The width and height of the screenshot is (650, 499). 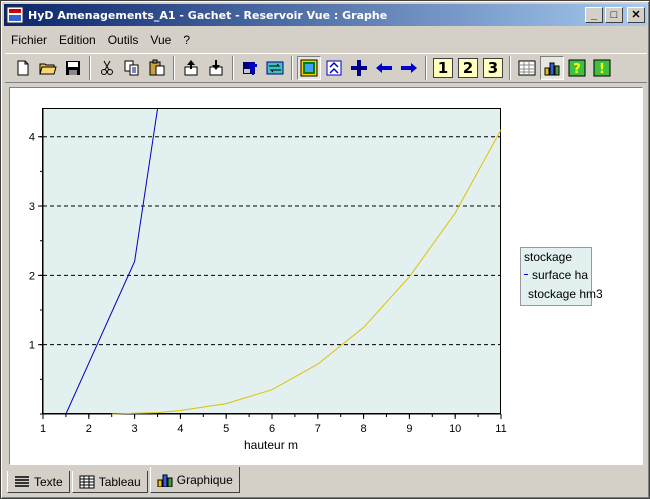 What do you see at coordinates (272, 429) in the screenshot?
I see `x-tick-label: 6` at bounding box center [272, 429].